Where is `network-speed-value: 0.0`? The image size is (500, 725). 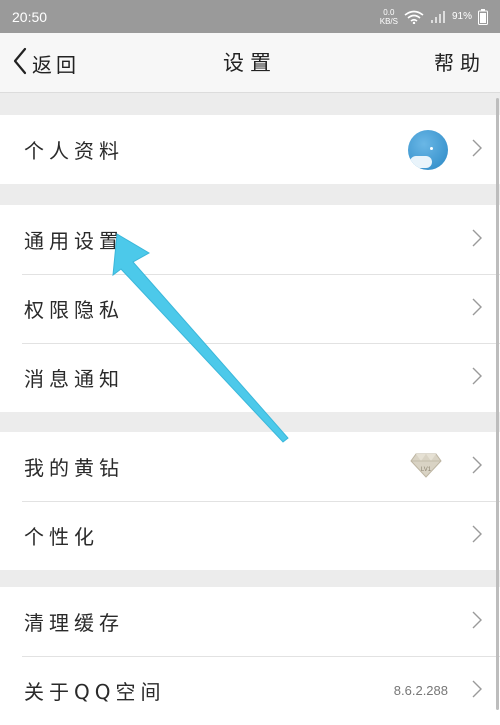
network-speed-value: 0.0 is located at coordinates (389, 12).